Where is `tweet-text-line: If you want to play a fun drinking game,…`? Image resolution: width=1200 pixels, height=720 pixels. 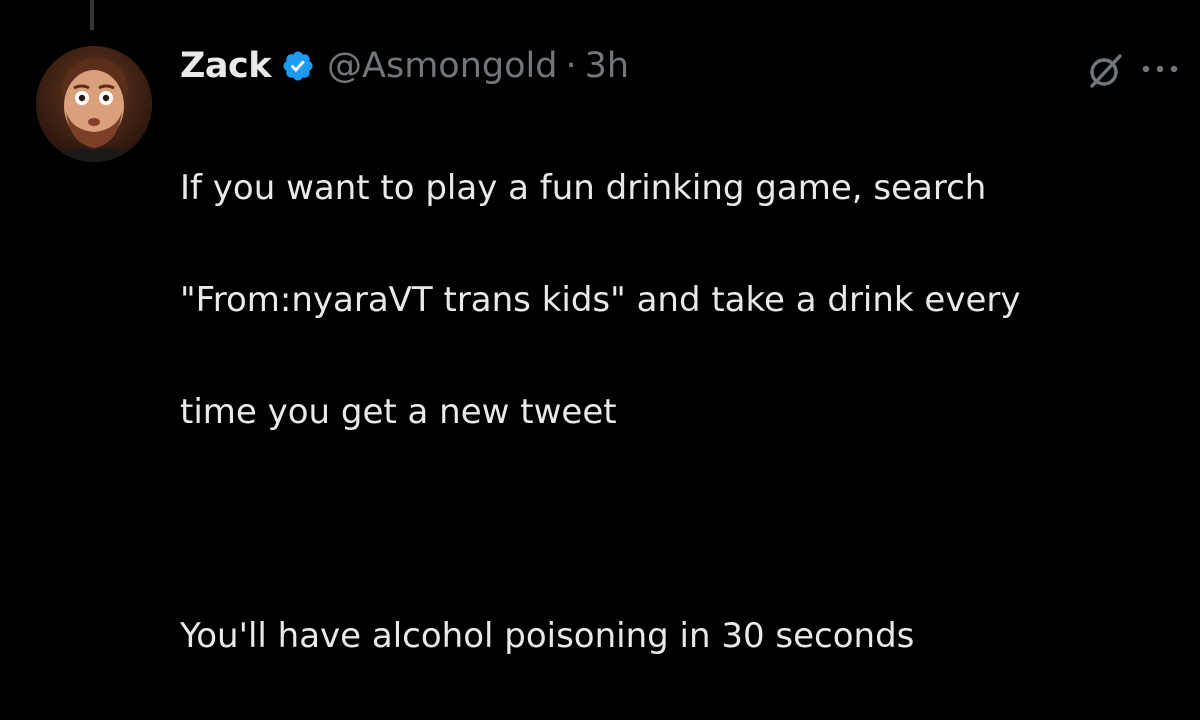
tweet-text-line: If you want to play a fun drinking game,… is located at coordinates (583, 188).